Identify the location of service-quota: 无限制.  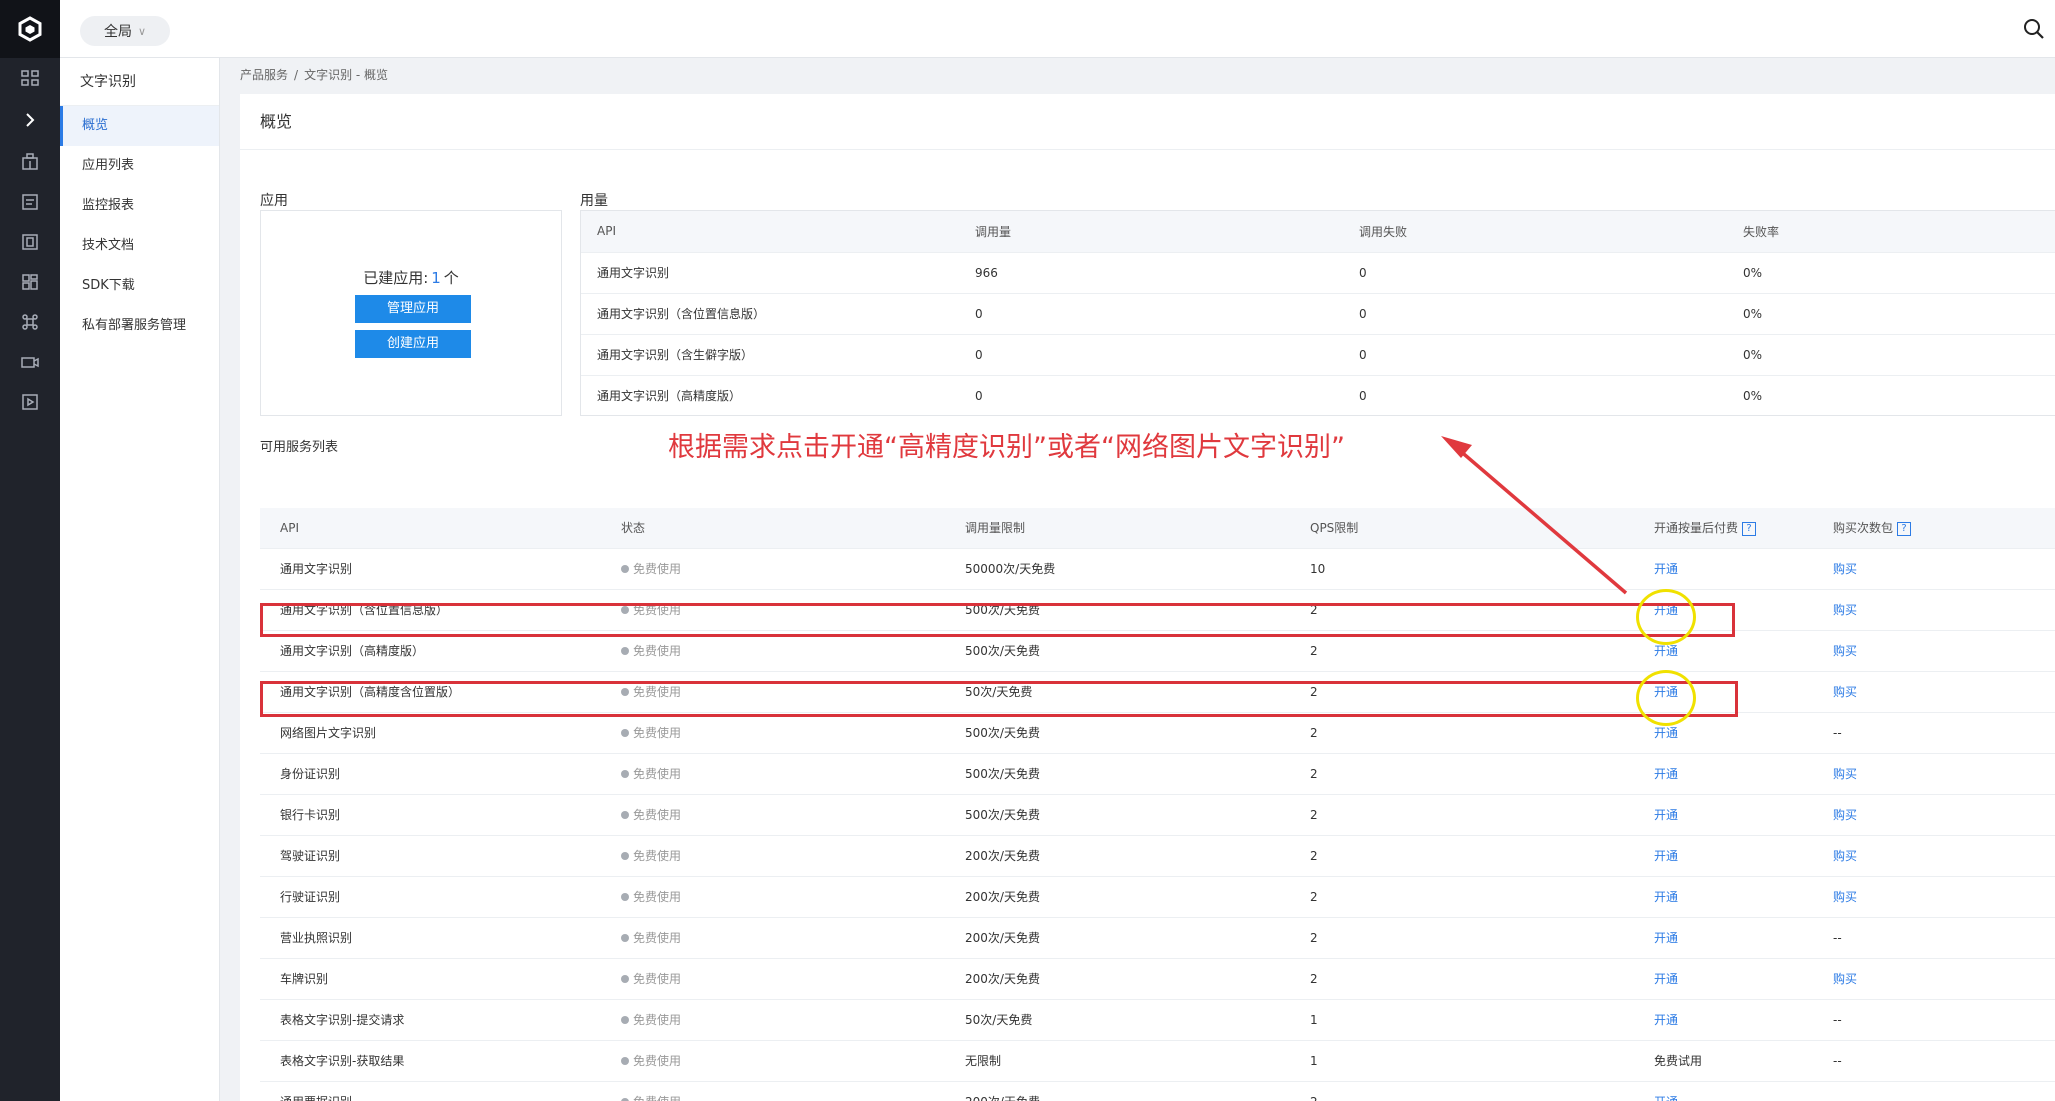
(1117, 1060).